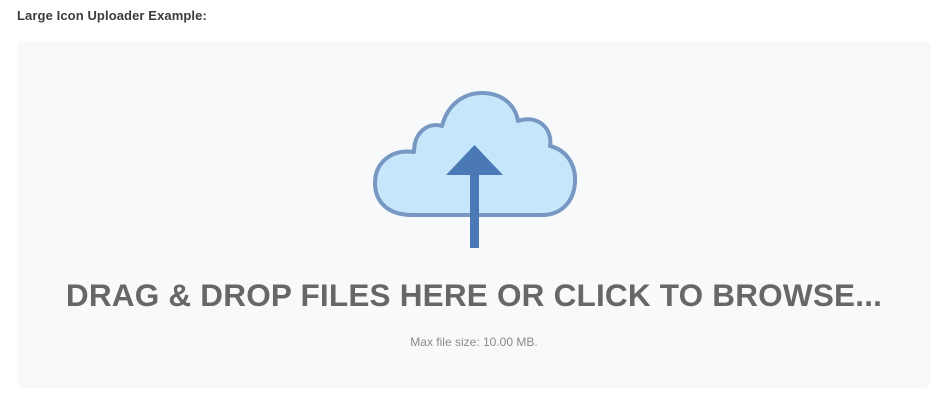 Image resolution: width=951 pixels, height=399 pixels. What do you see at coordinates (474, 342) in the screenshot?
I see `max-file-size-label: Max file size: 10.00 MB.` at bounding box center [474, 342].